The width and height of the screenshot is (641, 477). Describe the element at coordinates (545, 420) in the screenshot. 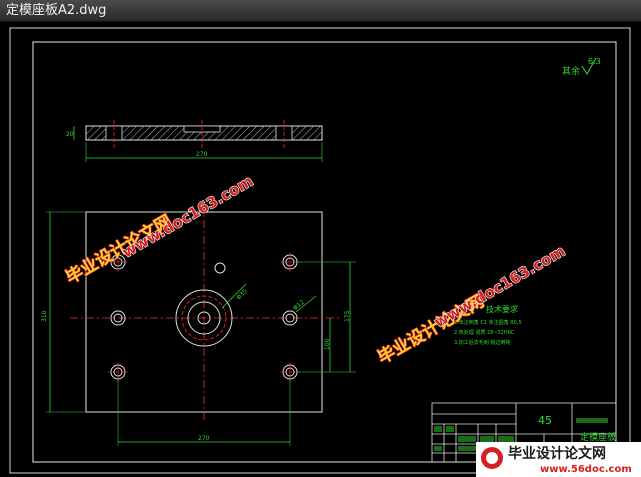

I see `material-text: 45` at that location.